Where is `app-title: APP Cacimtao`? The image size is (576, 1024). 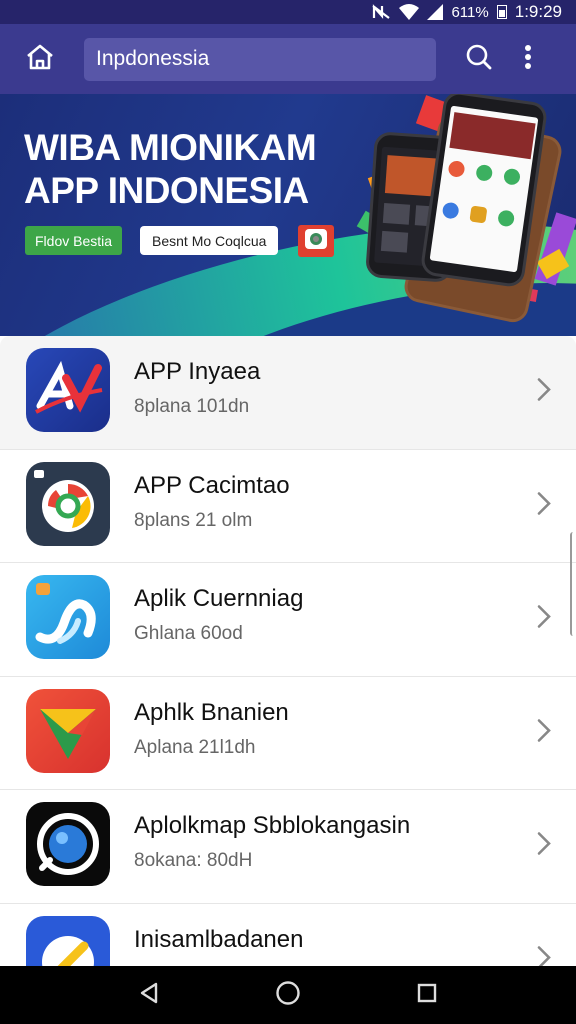 app-title: APP Cacimtao is located at coordinates (212, 485).